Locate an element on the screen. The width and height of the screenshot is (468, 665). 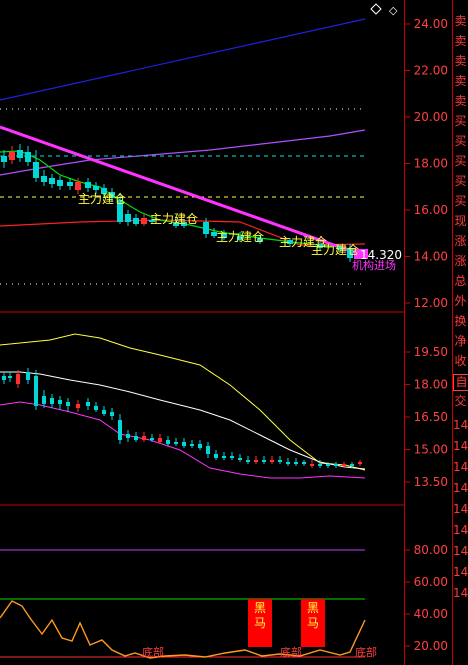
mid-y-tick-label: 19.50 is located at coordinates (431, 352).